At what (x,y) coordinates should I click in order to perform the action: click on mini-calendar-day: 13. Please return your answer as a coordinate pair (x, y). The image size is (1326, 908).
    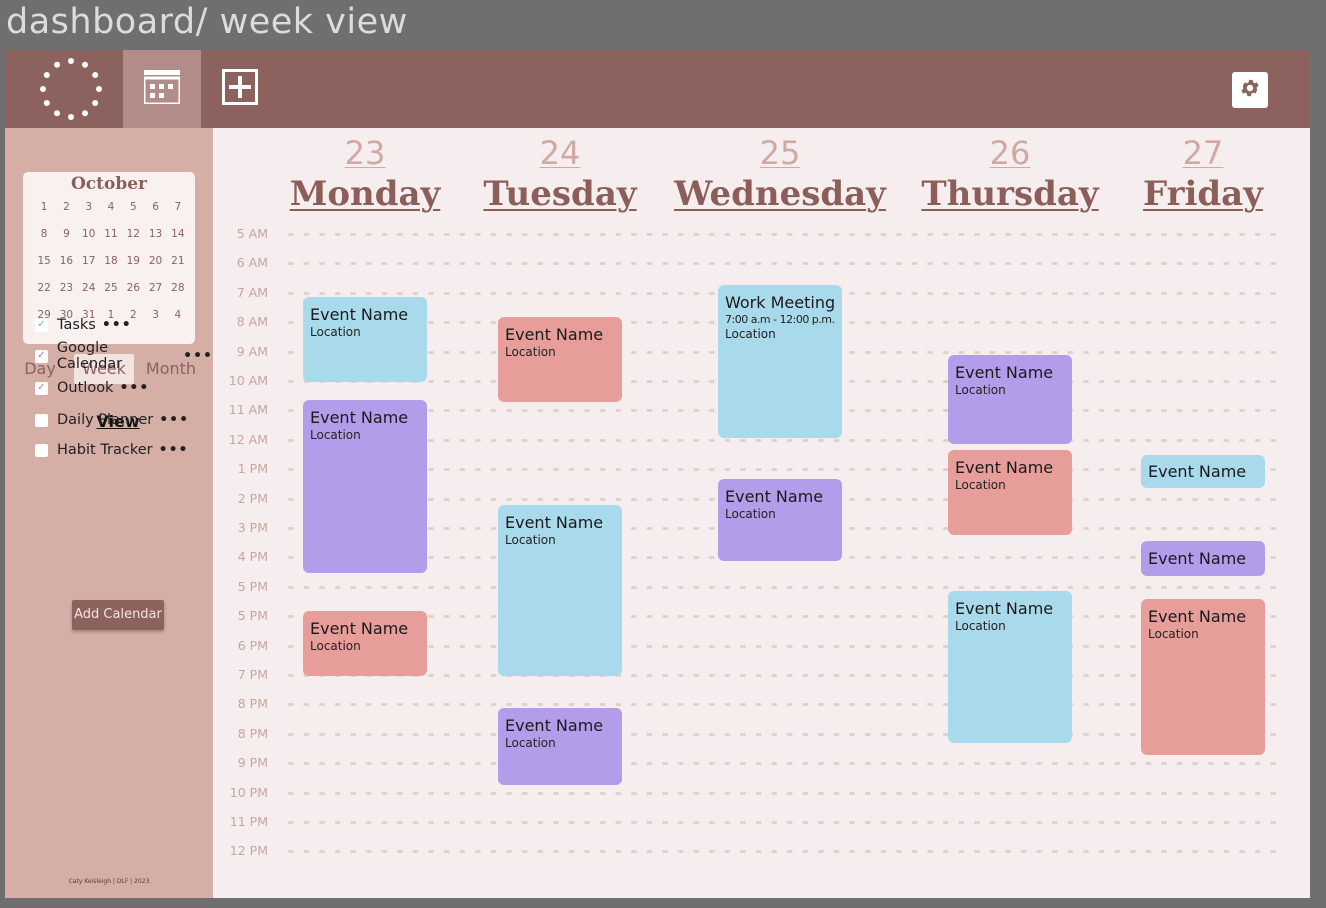
    Looking at the image, I should click on (155, 234).